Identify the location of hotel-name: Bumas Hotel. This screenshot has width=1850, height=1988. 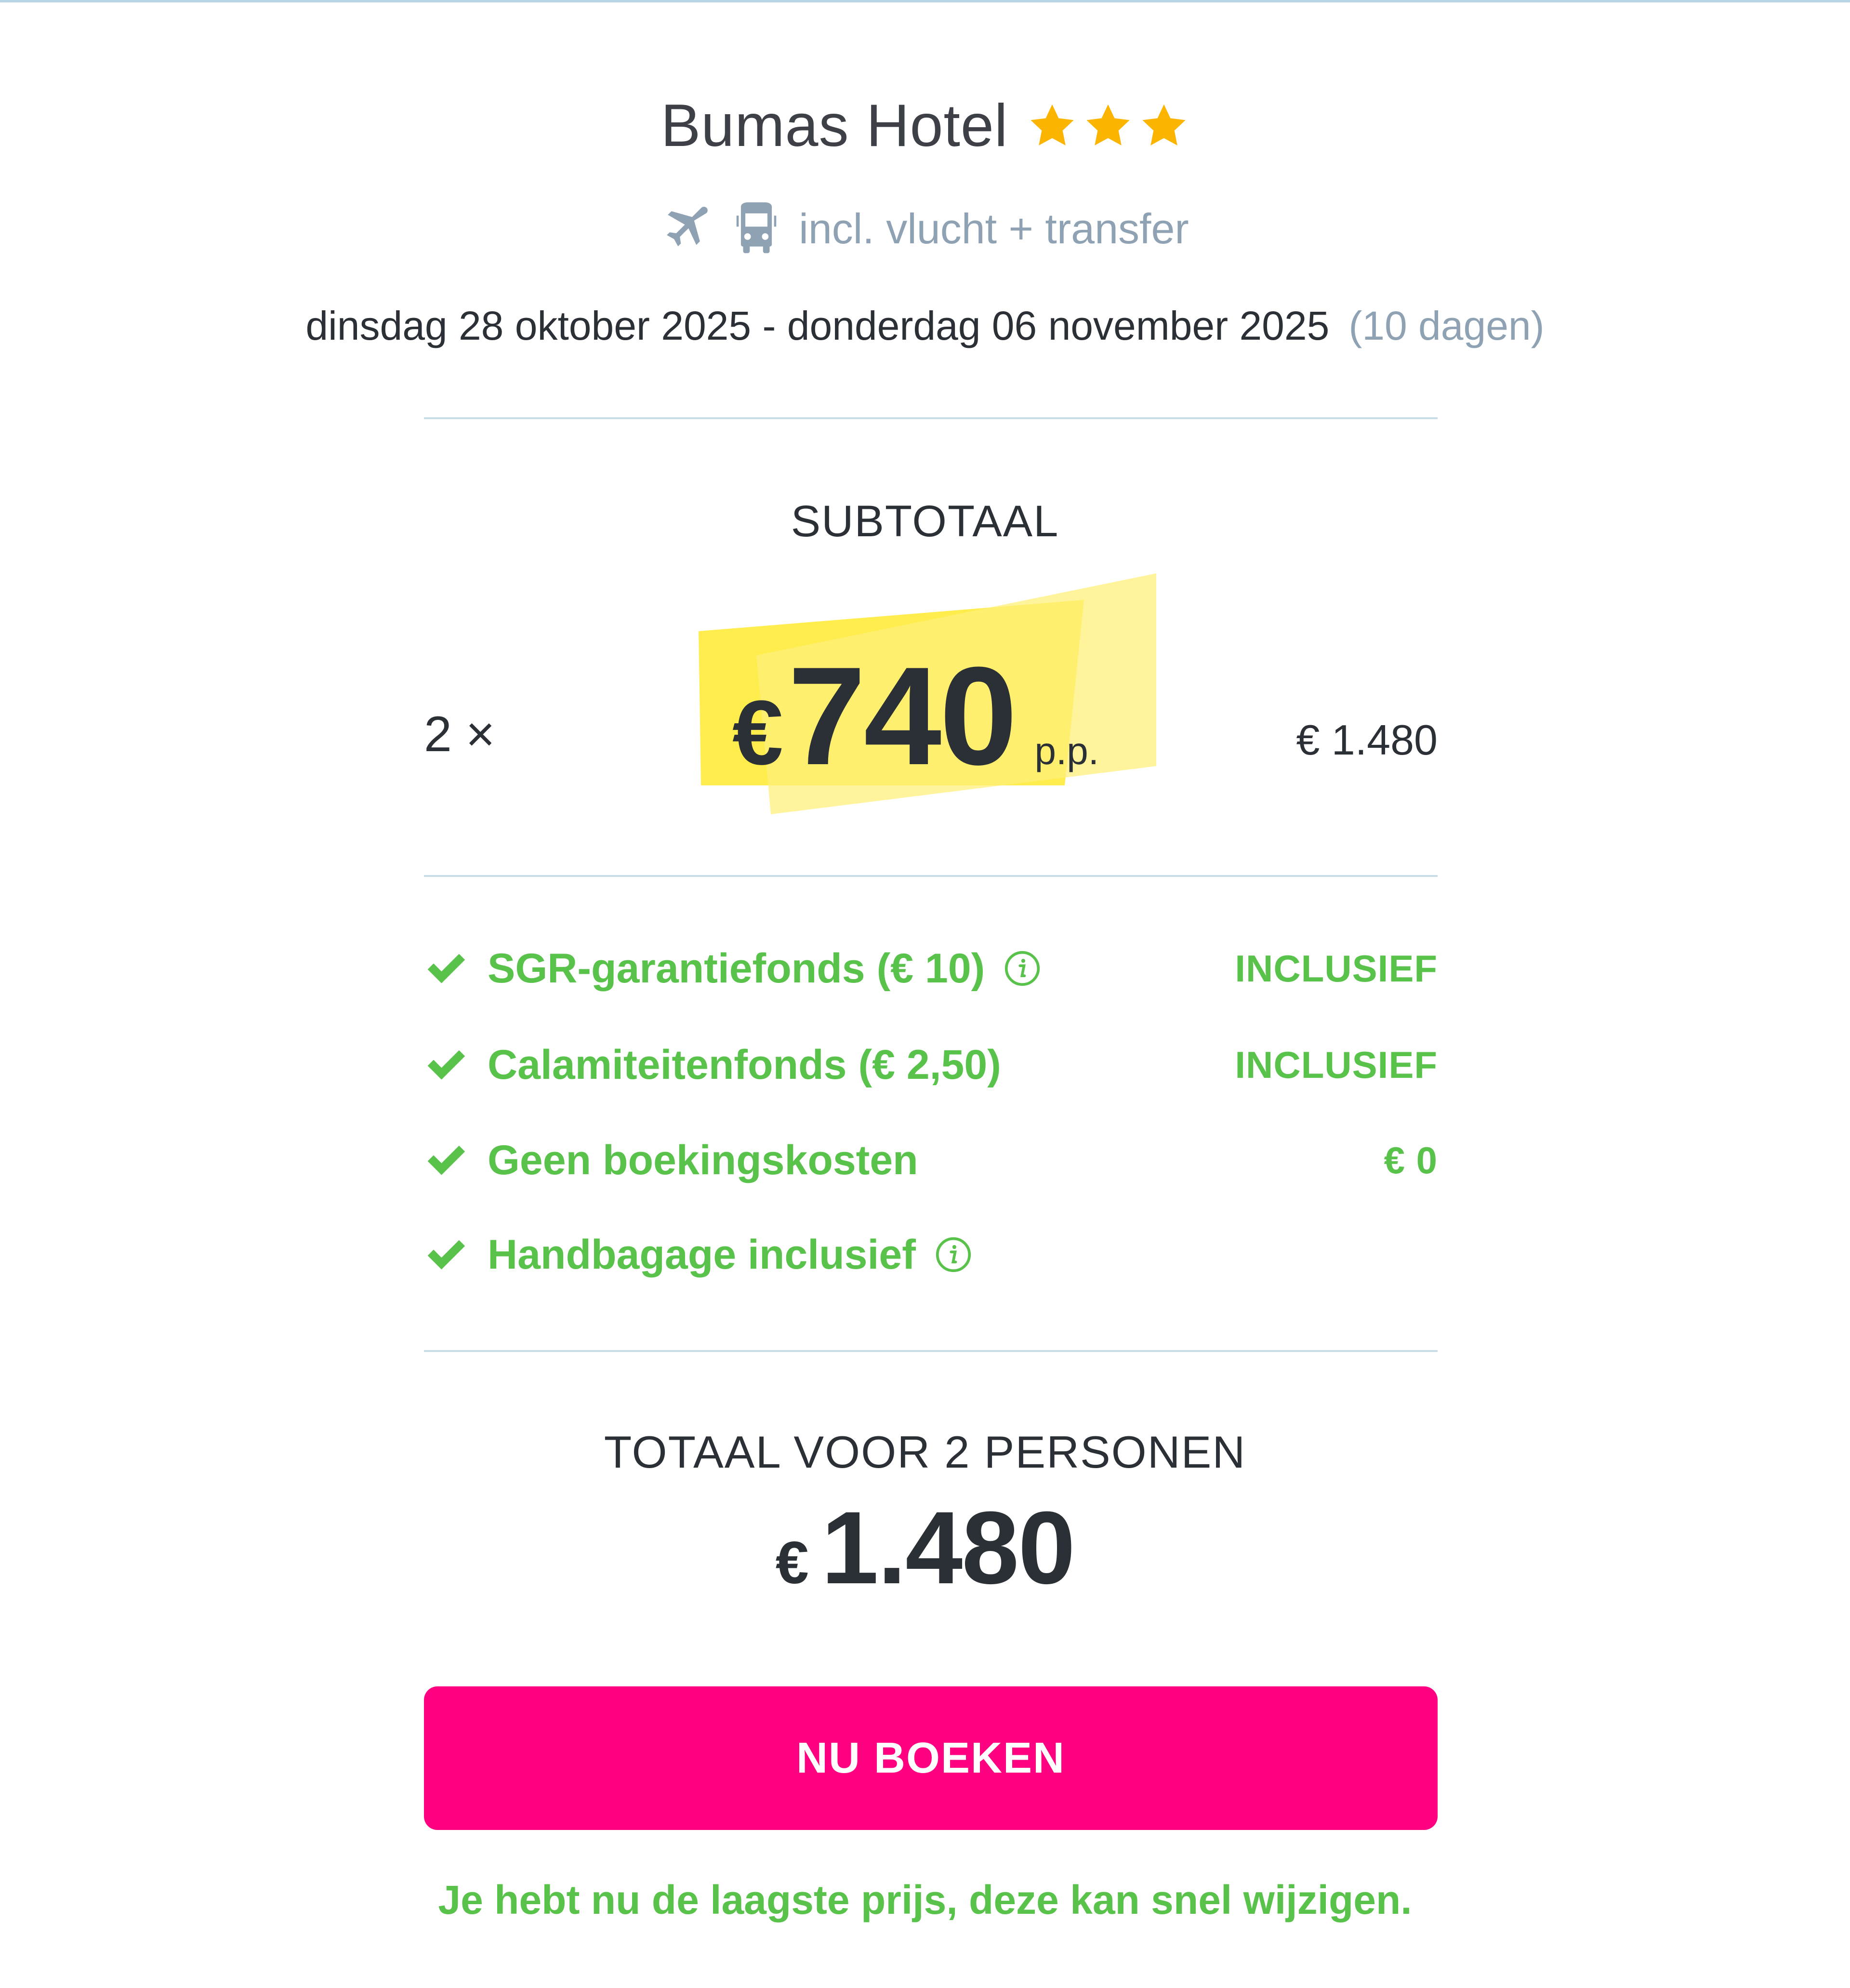
(834, 126).